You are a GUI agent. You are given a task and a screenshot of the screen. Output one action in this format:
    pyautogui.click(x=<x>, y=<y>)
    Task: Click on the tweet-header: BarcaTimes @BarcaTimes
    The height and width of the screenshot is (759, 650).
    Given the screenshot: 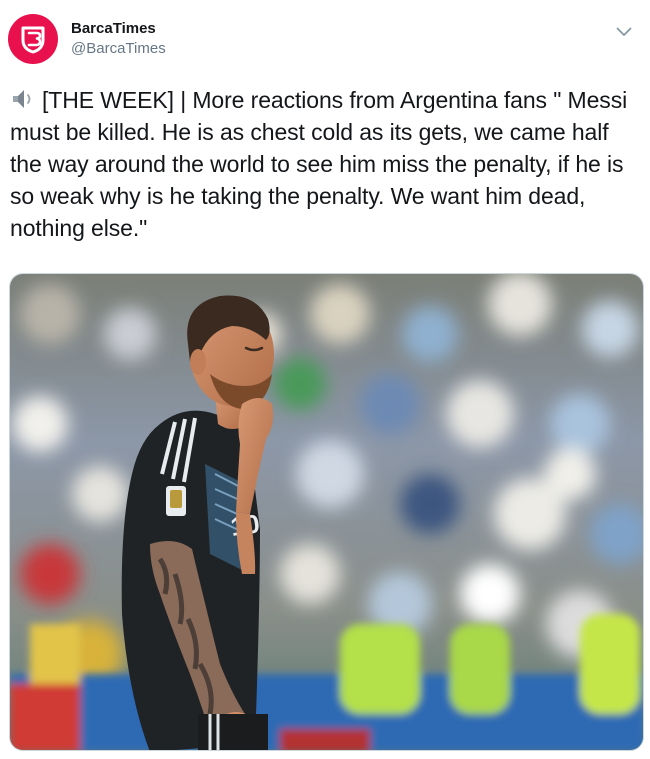 What is the action you would take?
    pyautogui.click(x=87, y=39)
    